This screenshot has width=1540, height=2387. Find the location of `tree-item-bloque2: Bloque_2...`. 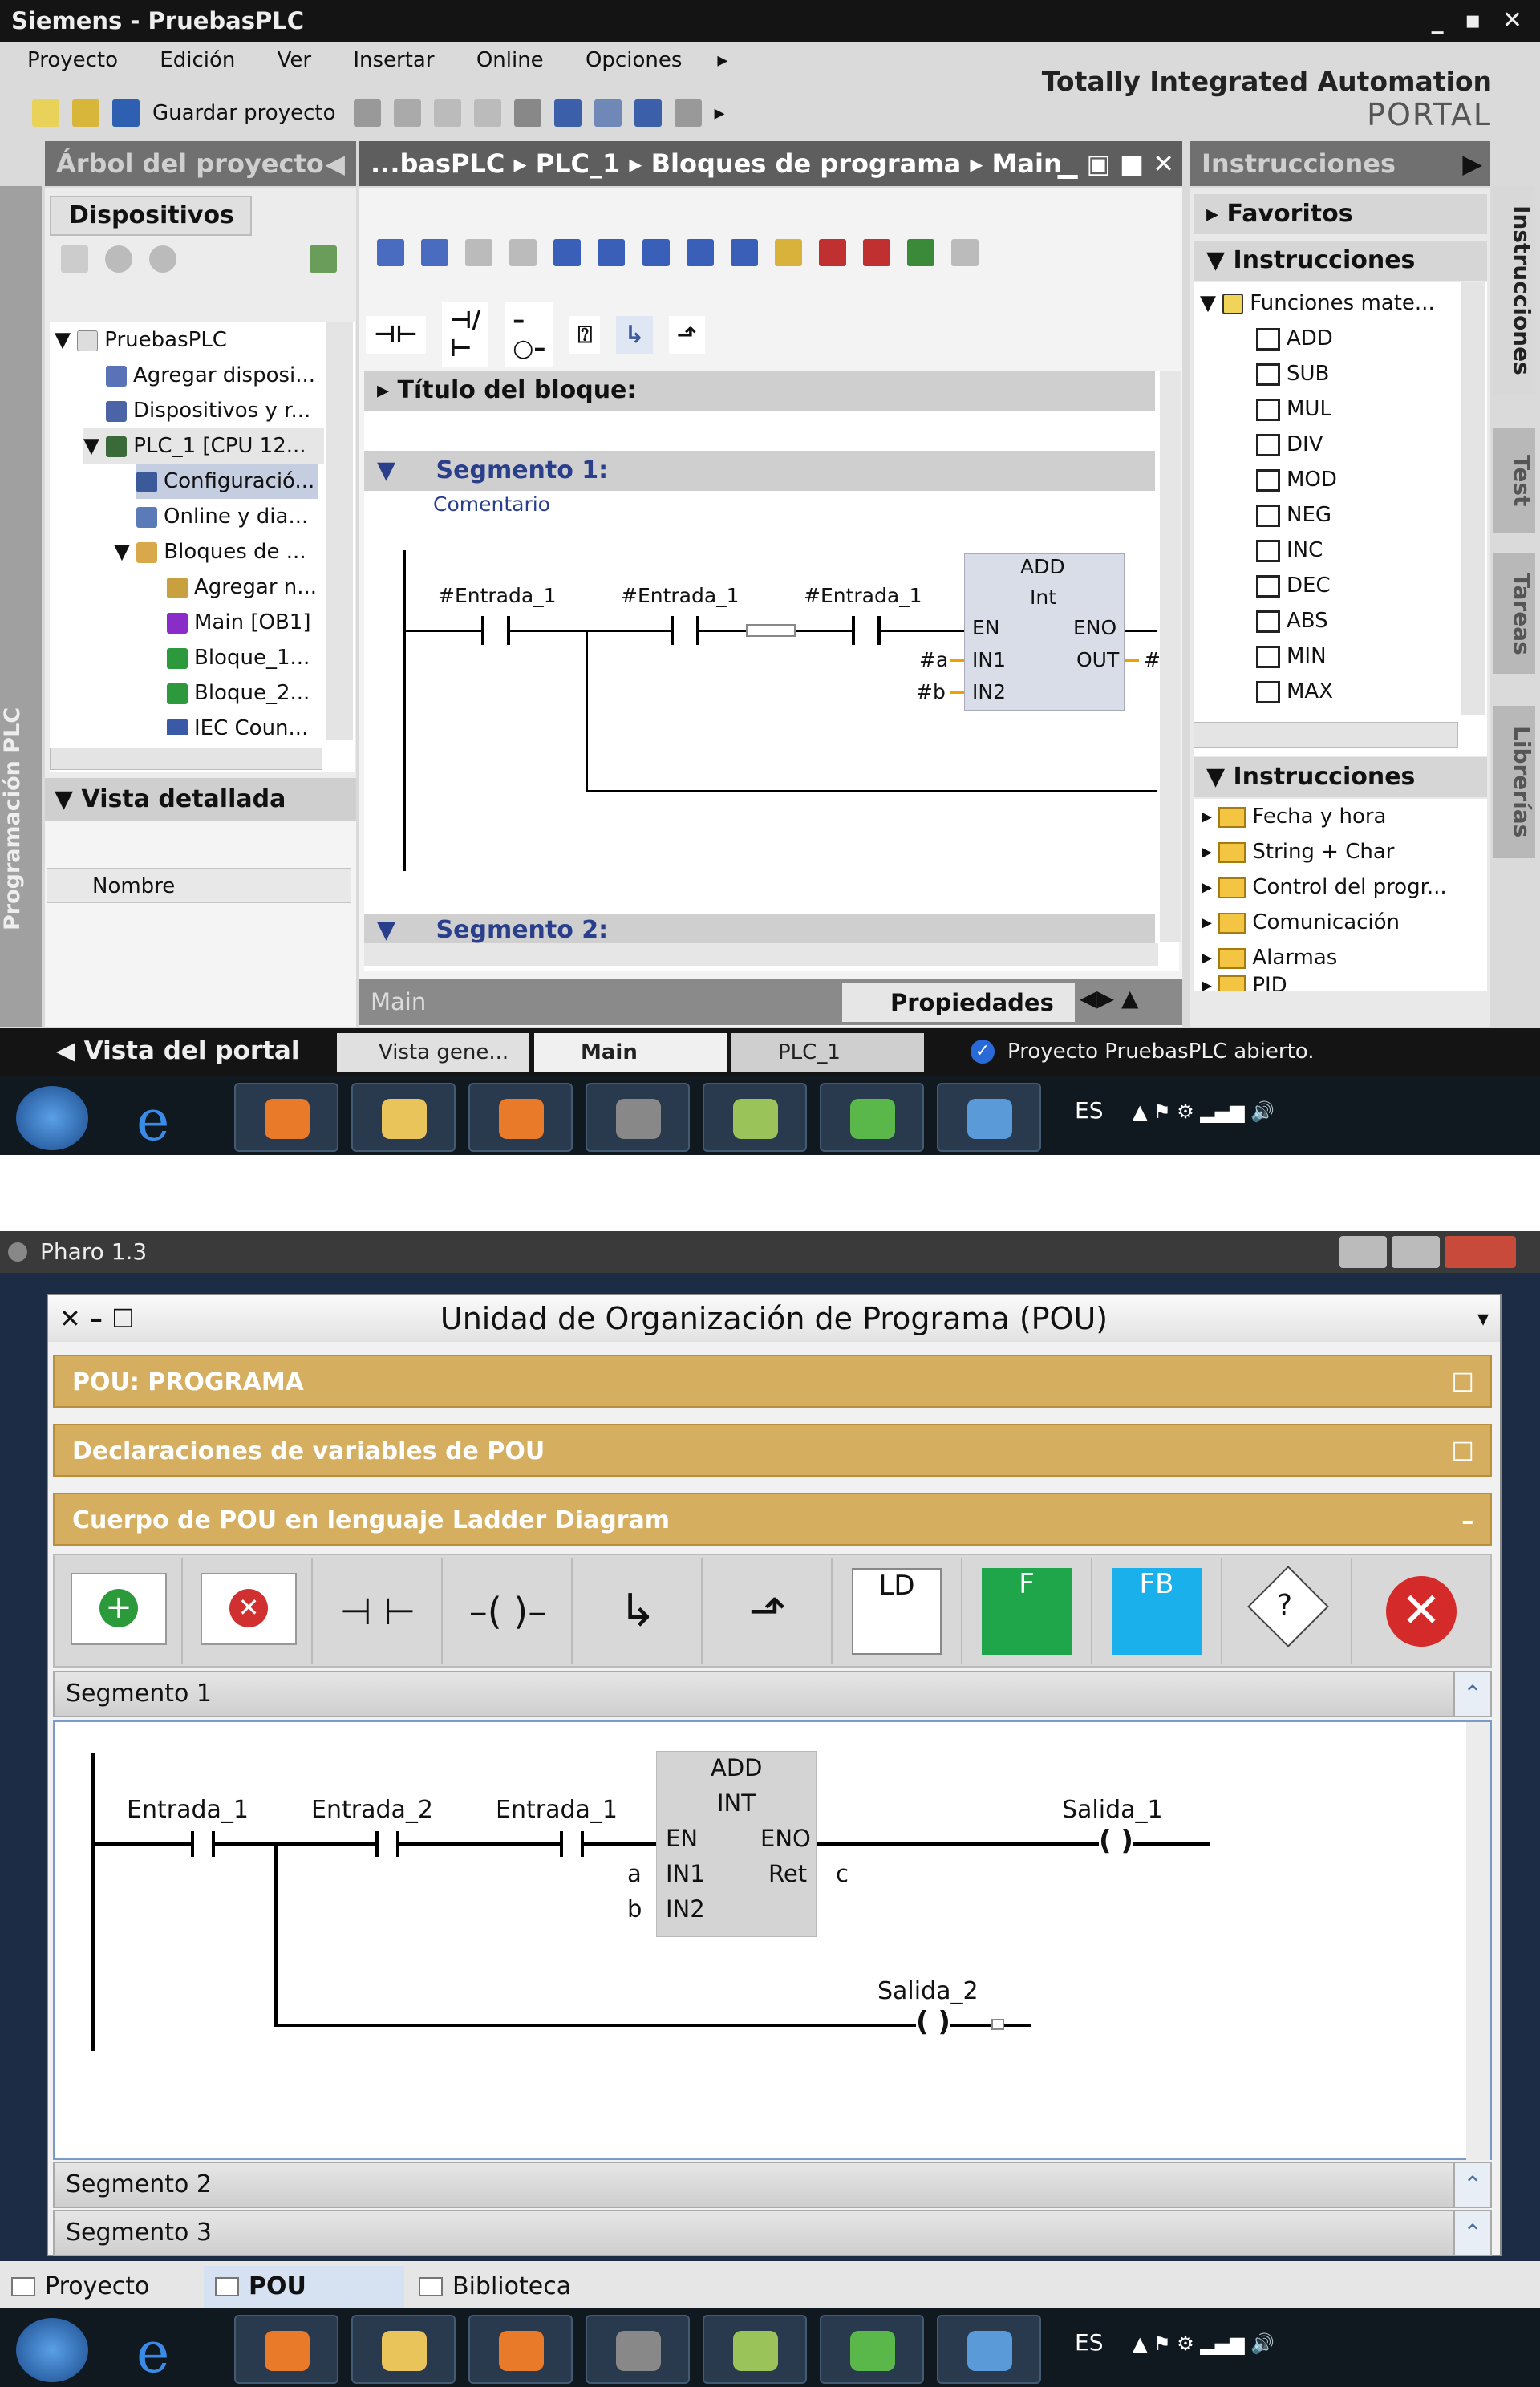

tree-item-bloque2: Bloque_2... is located at coordinates (238, 693).